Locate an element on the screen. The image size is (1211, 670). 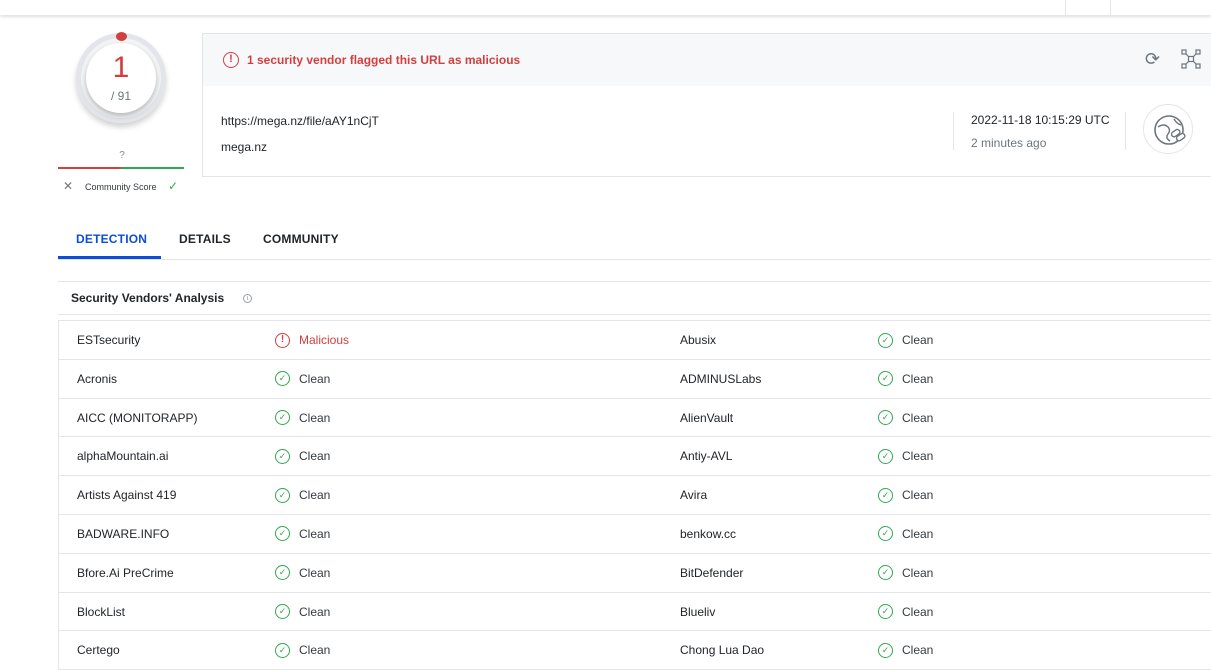
table-row: Bfore.Ai PreCrime ✓ Clean BitDefender ✓ Clean is located at coordinates (635, 573).